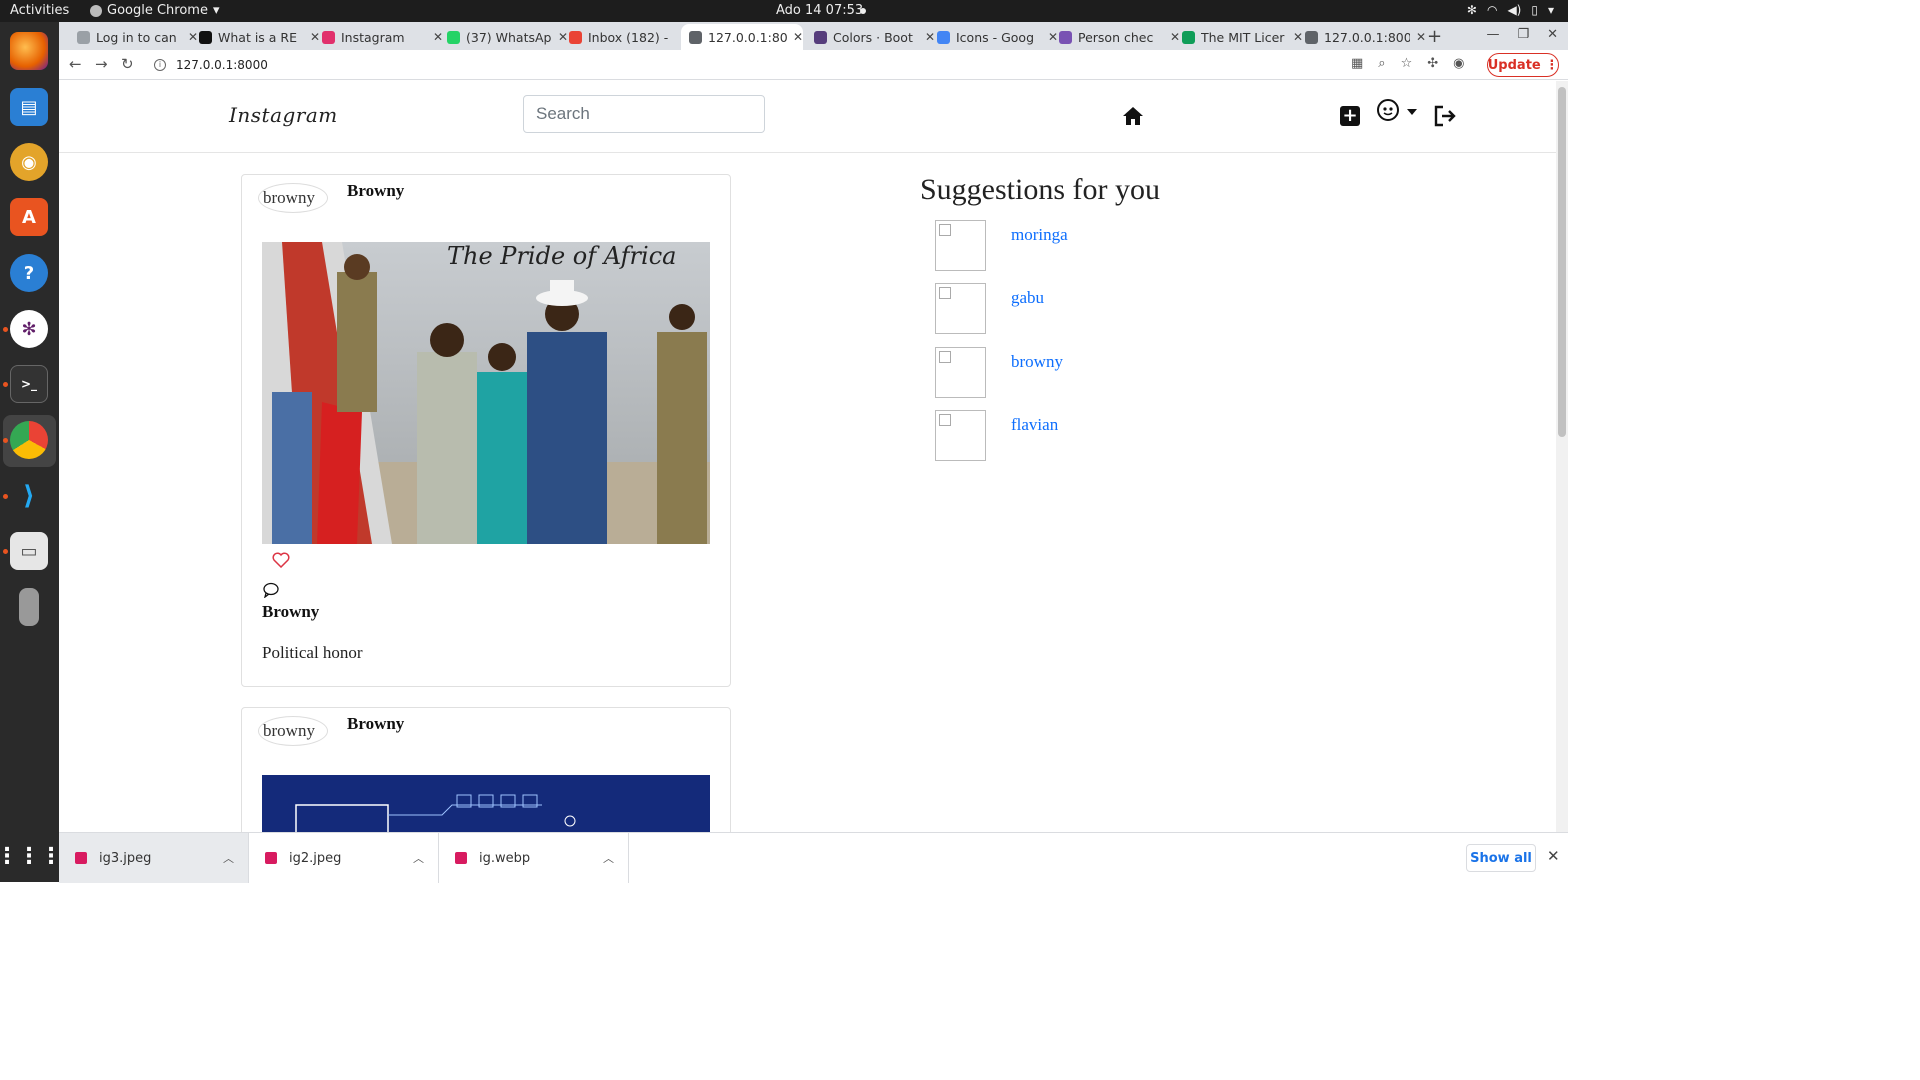 The image size is (1920, 1080). Describe the element at coordinates (283, 115) in the screenshot. I see `brand-logo: Instagram` at that location.